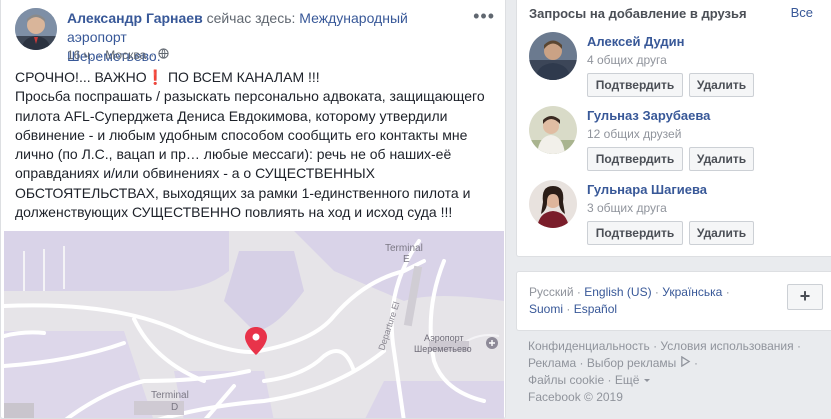  What do you see at coordinates (575, 397) in the screenshot?
I see `copyright-text: Facebook © 2019` at bounding box center [575, 397].